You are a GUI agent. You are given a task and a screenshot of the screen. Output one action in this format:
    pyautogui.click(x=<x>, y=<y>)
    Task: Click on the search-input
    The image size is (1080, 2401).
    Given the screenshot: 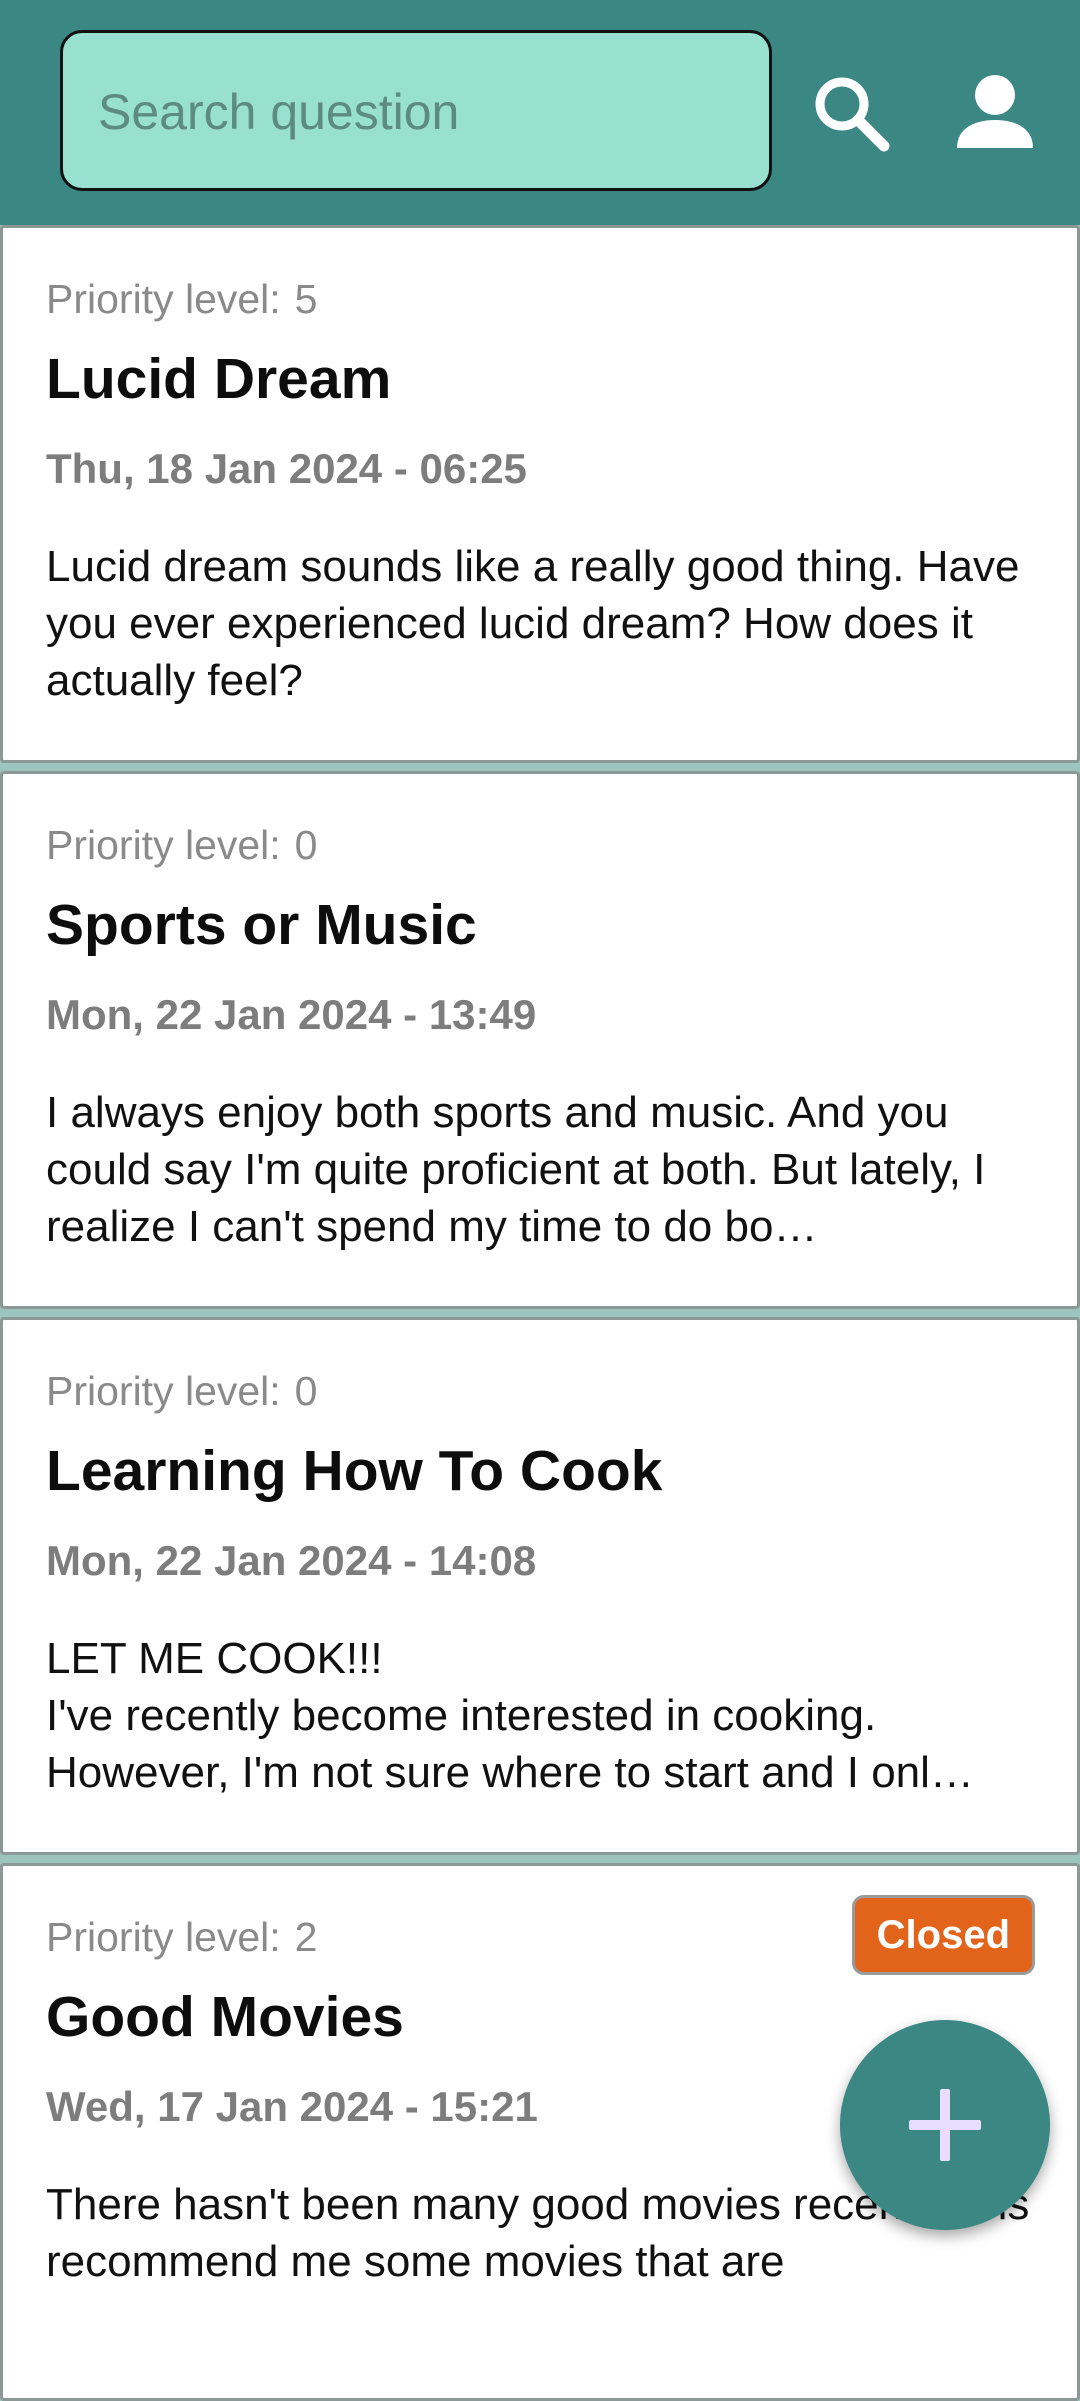 What is the action you would take?
    pyautogui.click(x=418, y=111)
    